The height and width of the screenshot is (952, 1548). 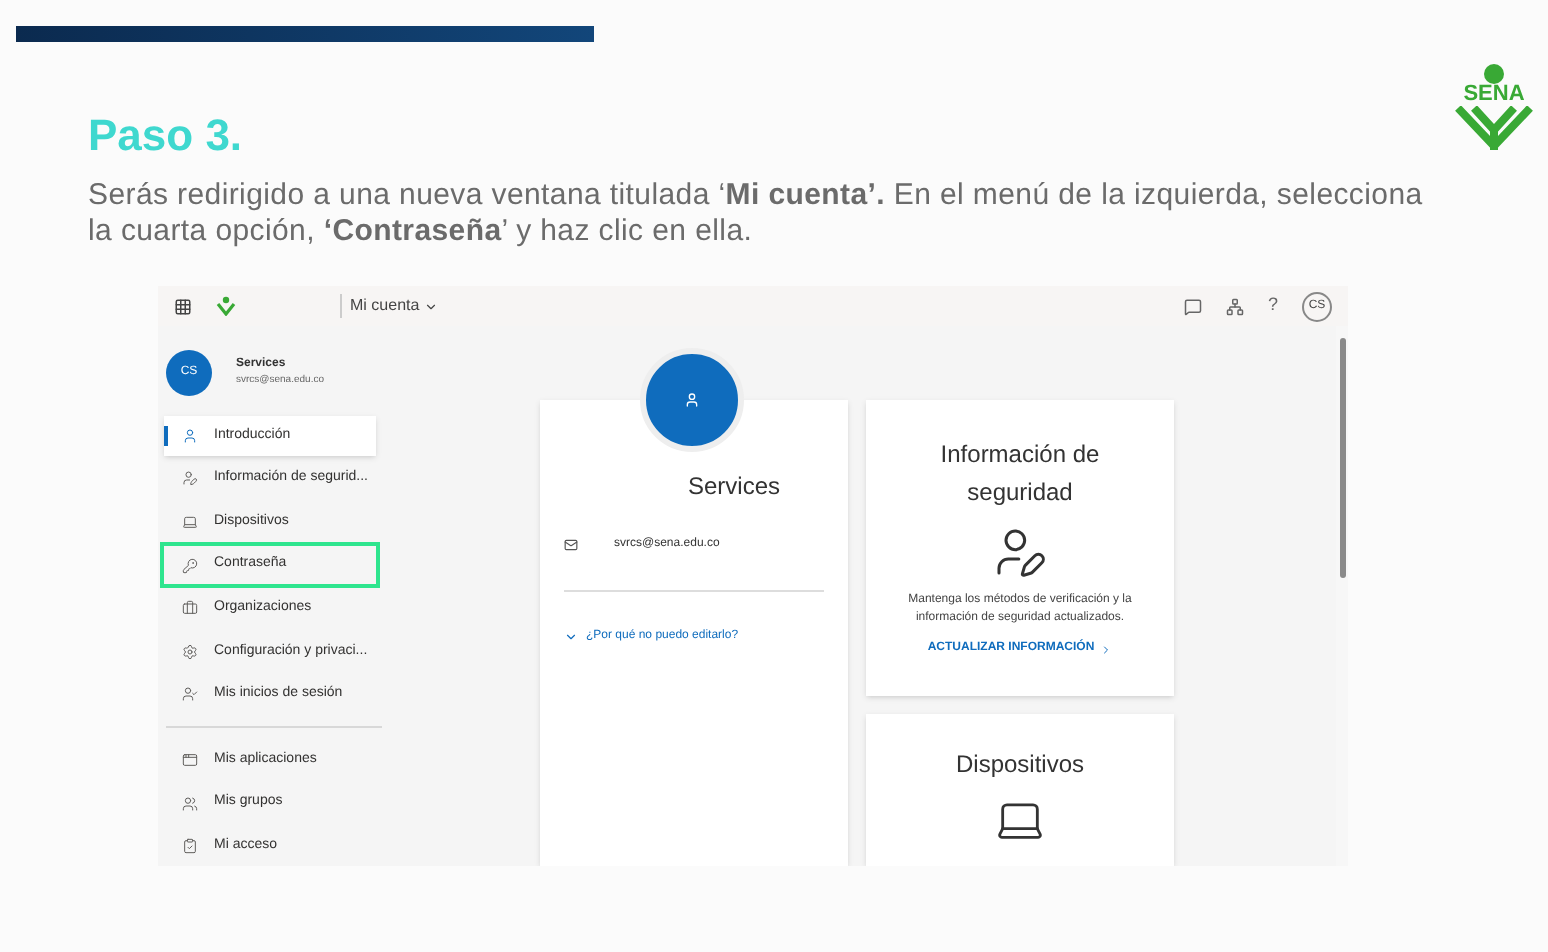 I want to click on app-launcher-icon, so click(x=183, y=306).